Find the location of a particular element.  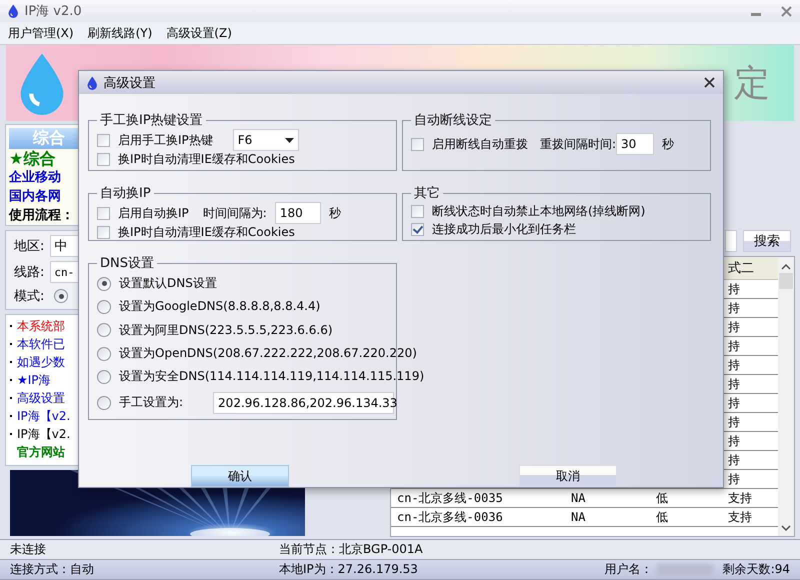

news-item: 本系统部 is located at coordinates (41, 326).